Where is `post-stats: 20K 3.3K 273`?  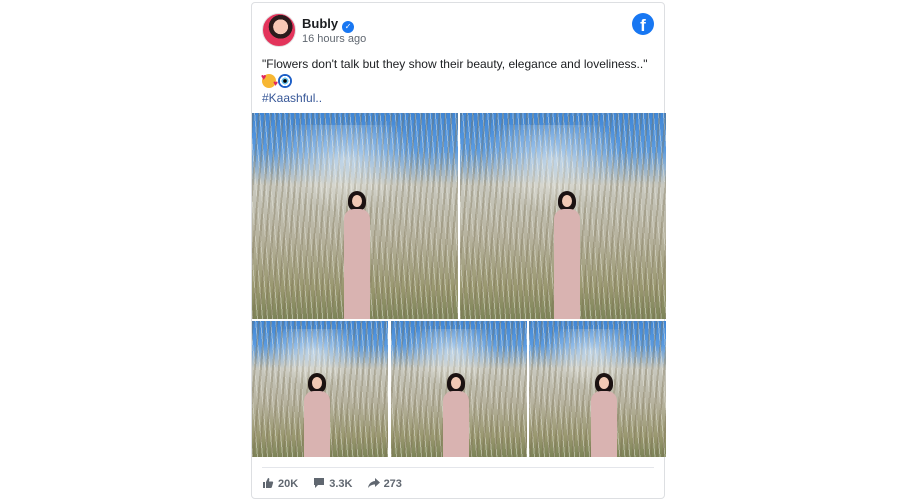 post-stats: 20K 3.3K 273 is located at coordinates (338, 485).